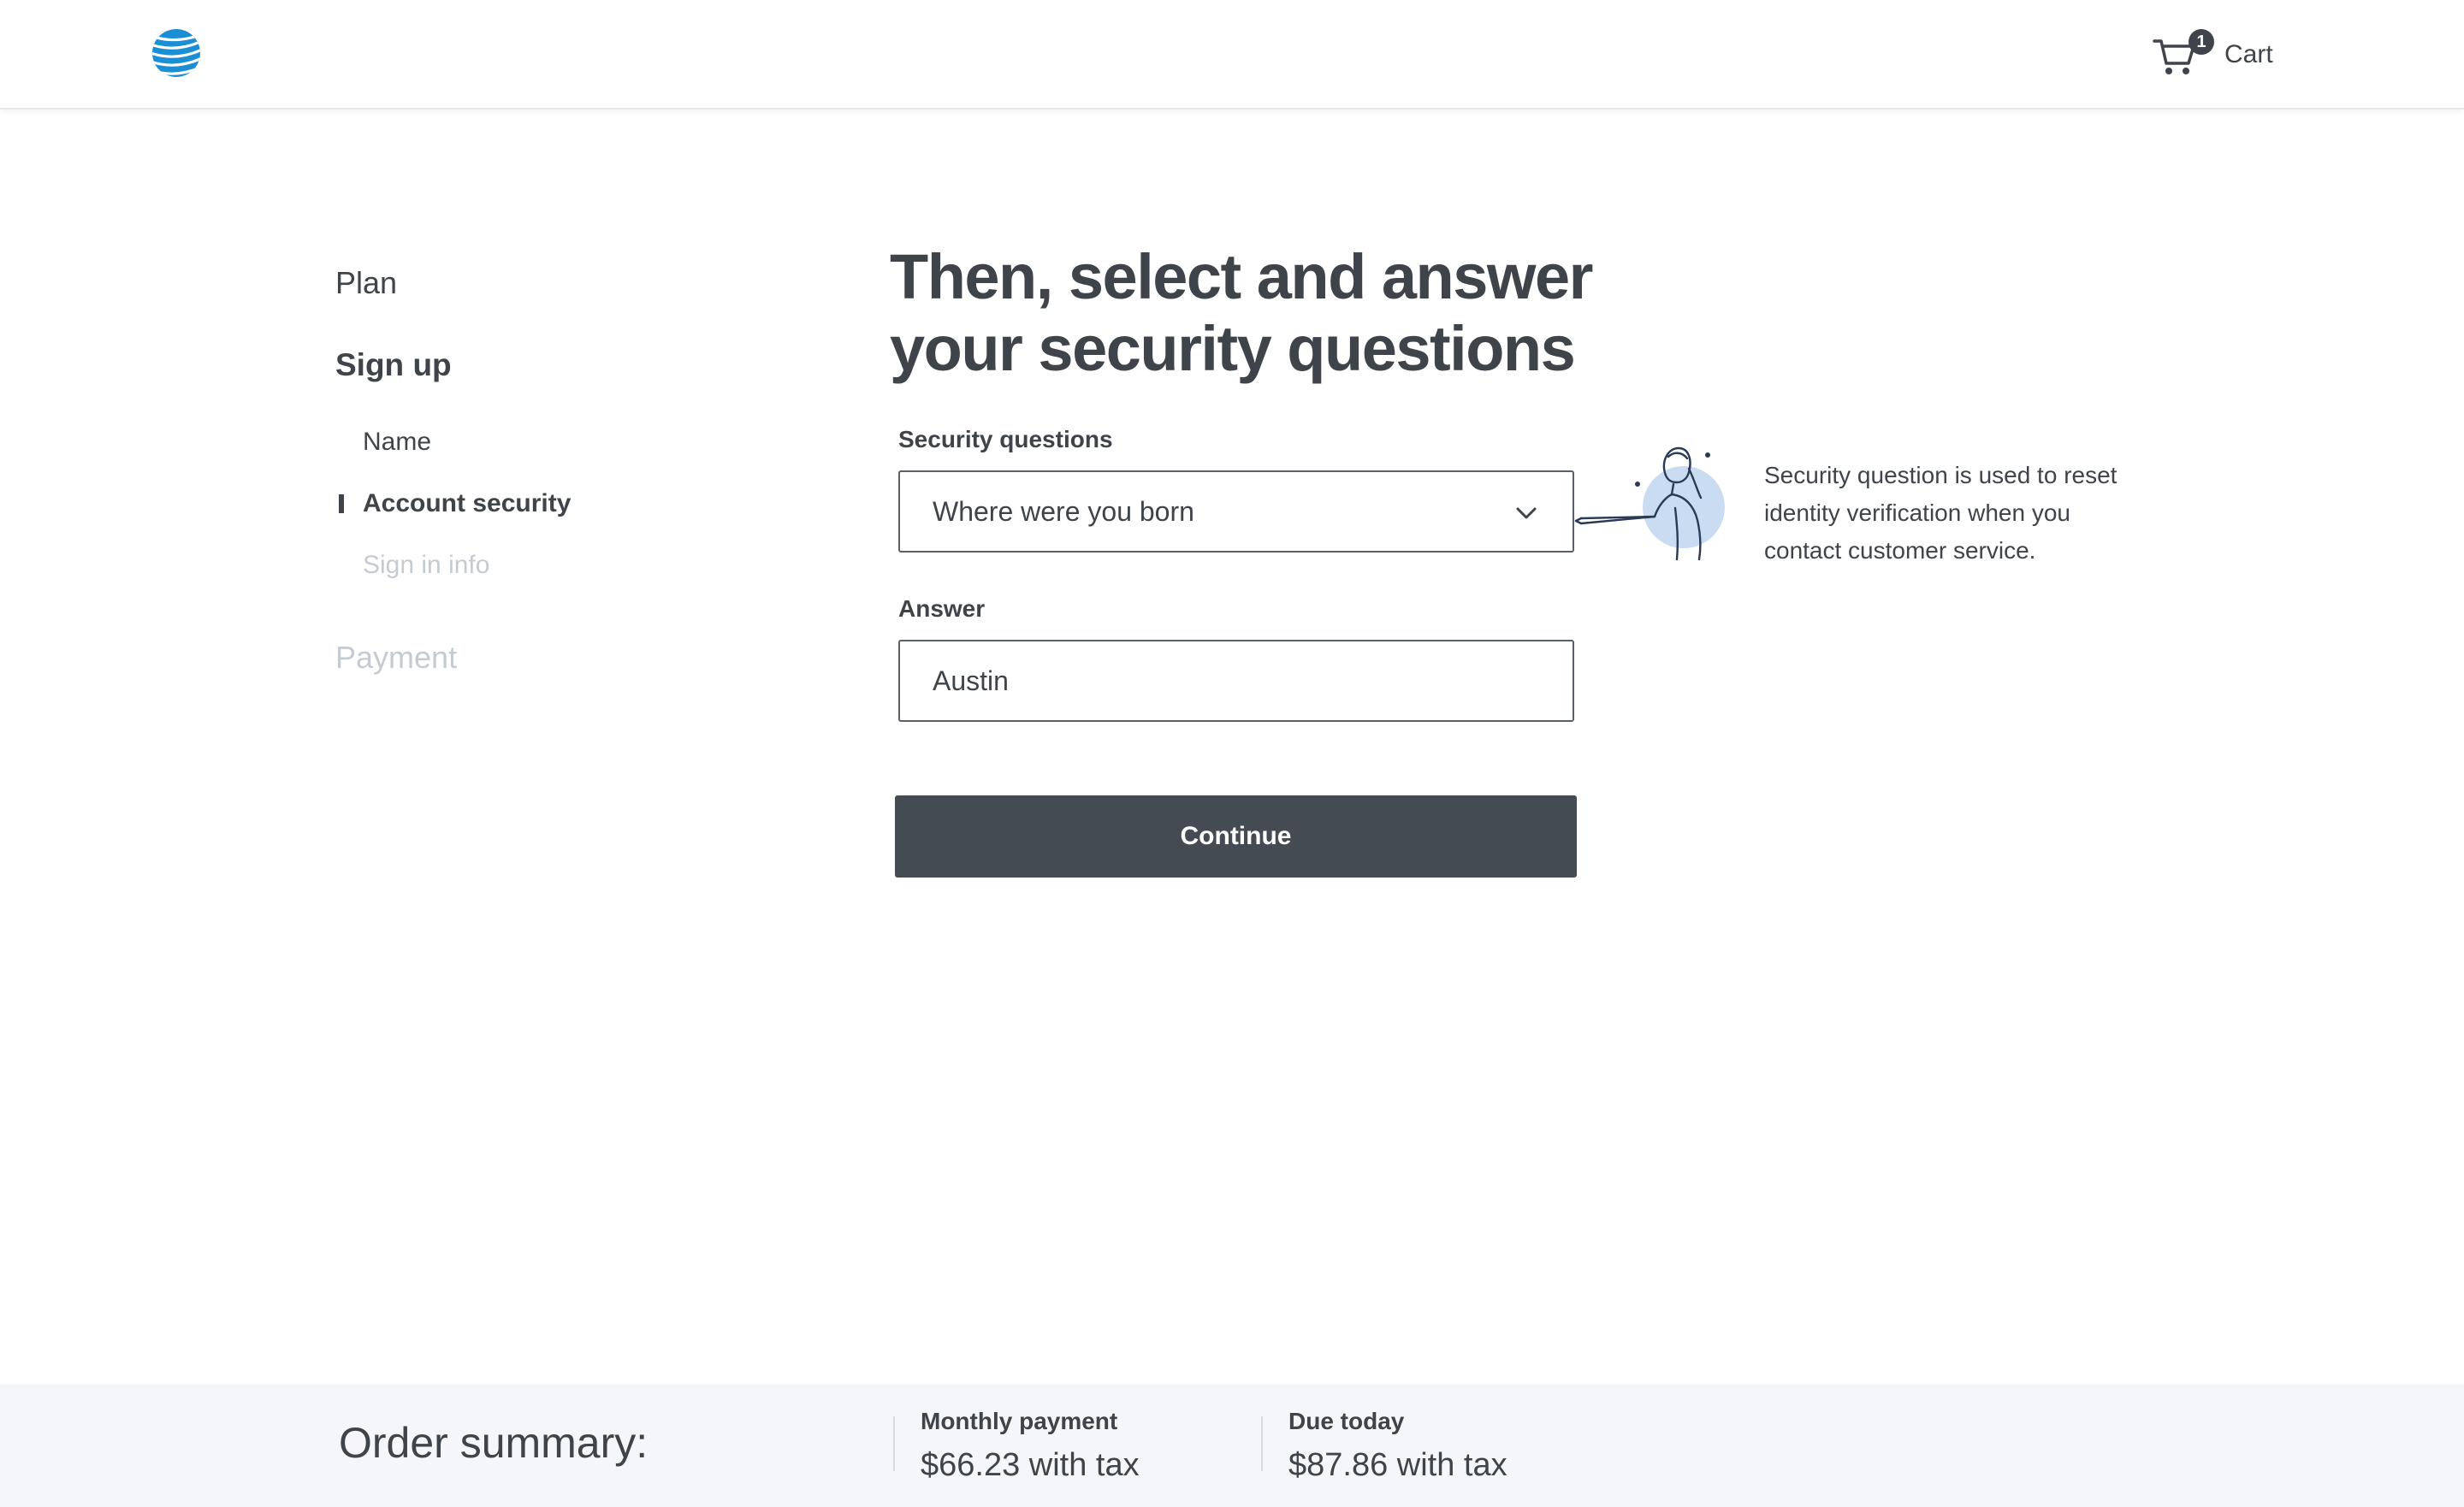 The width and height of the screenshot is (2464, 1507). What do you see at coordinates (176, 53) in the screenshot?
I see `att-logo-icon` at bounding box center [176, 53].